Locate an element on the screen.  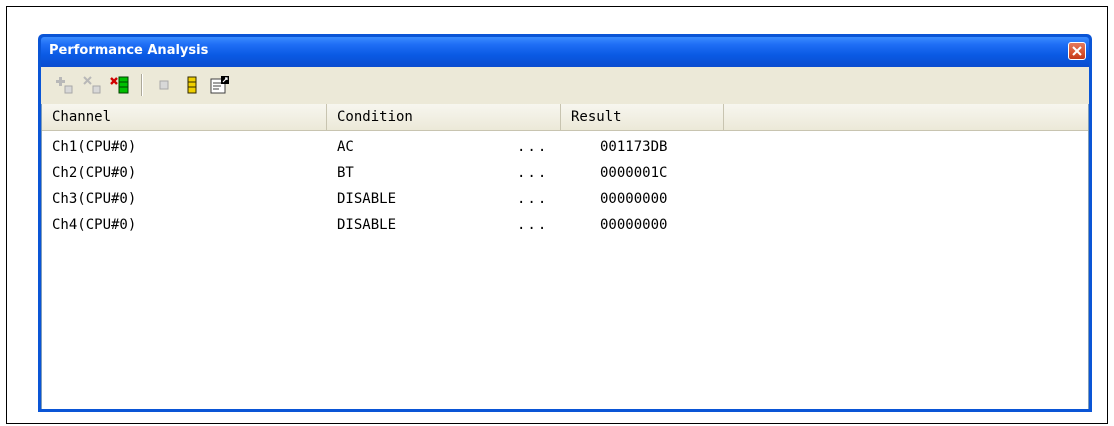
window-title: Performance Analysis is located at coordinates (129, 50).